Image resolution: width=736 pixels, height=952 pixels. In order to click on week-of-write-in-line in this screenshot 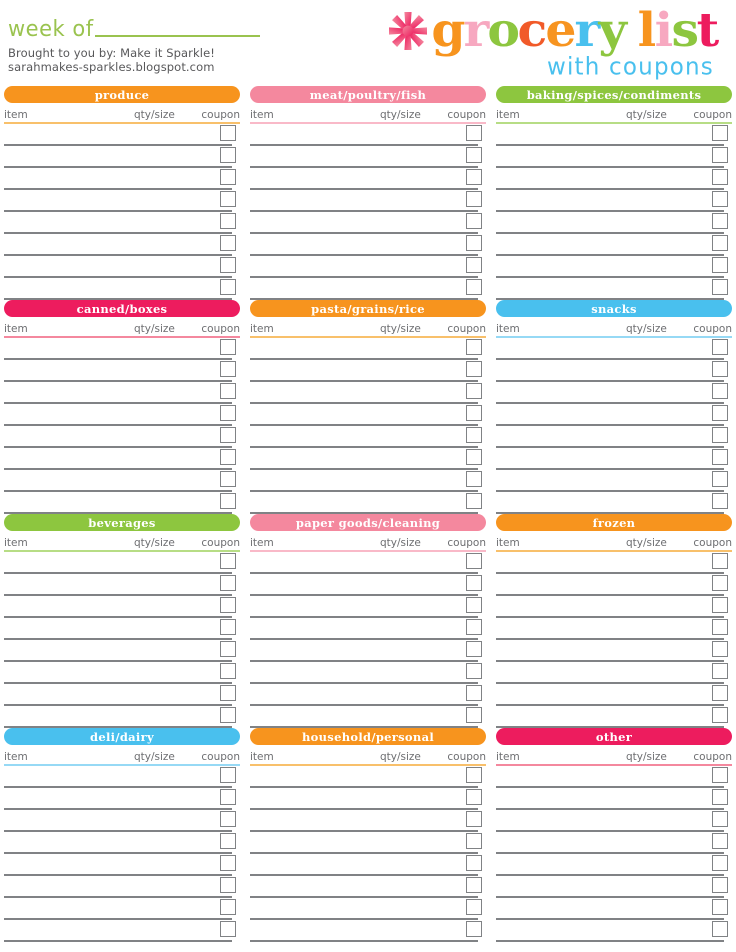, I will do `click(177, 36)`.